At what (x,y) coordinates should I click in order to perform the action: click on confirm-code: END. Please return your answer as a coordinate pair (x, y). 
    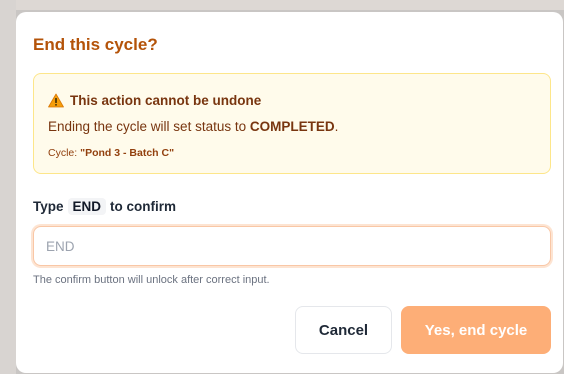
    Looking at the image, I should click on (87, 206).